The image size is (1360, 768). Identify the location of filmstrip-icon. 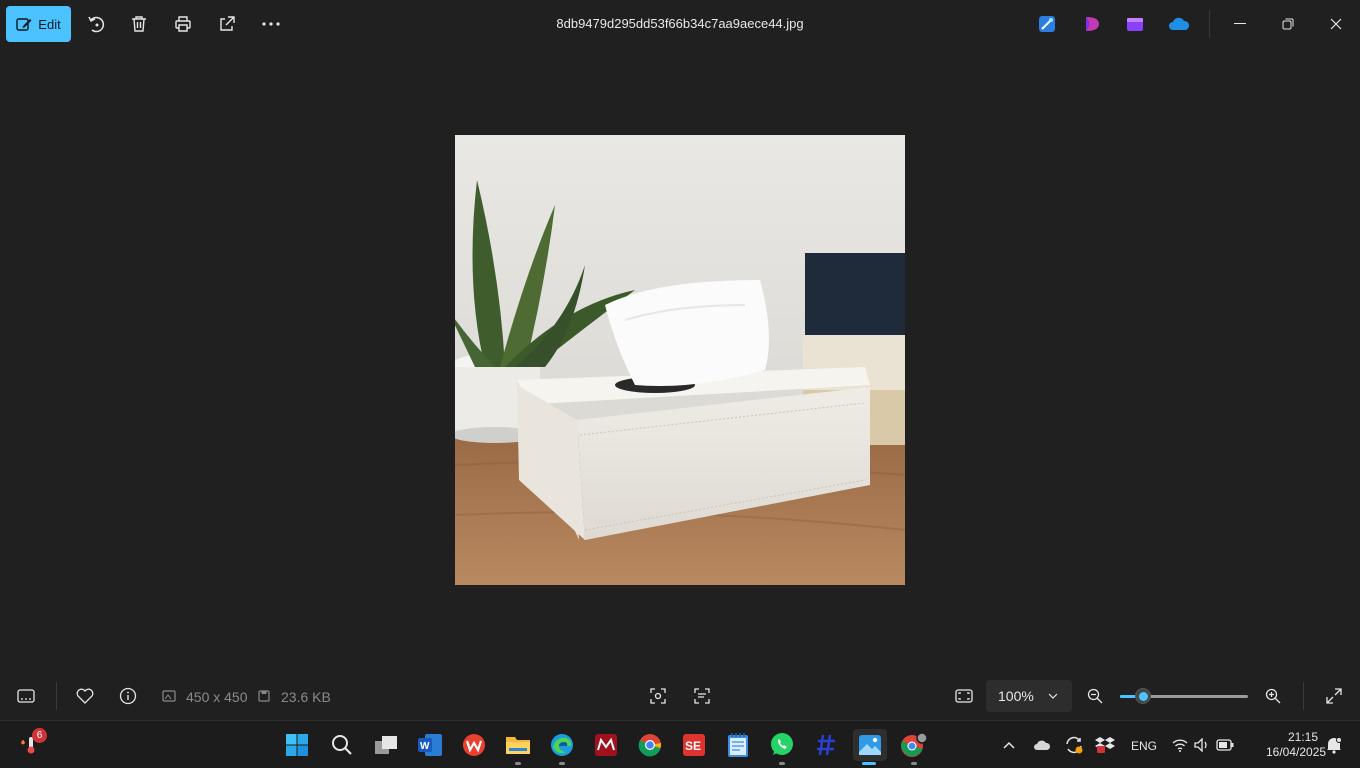
(26, 696).